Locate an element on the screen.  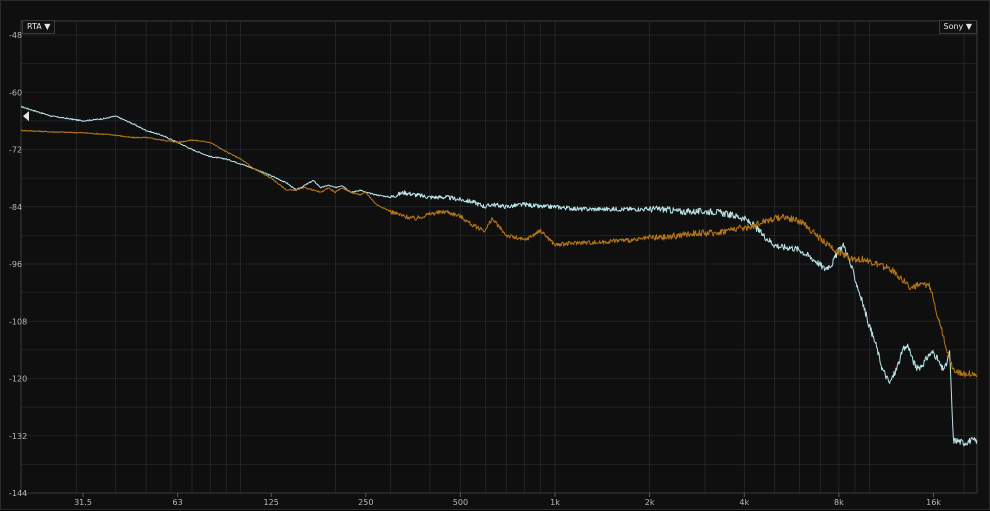
x-axis-labels: 31.5 63 125 250 500 1k 2k 4k 8k 16k is located at coordinates (507, 500).